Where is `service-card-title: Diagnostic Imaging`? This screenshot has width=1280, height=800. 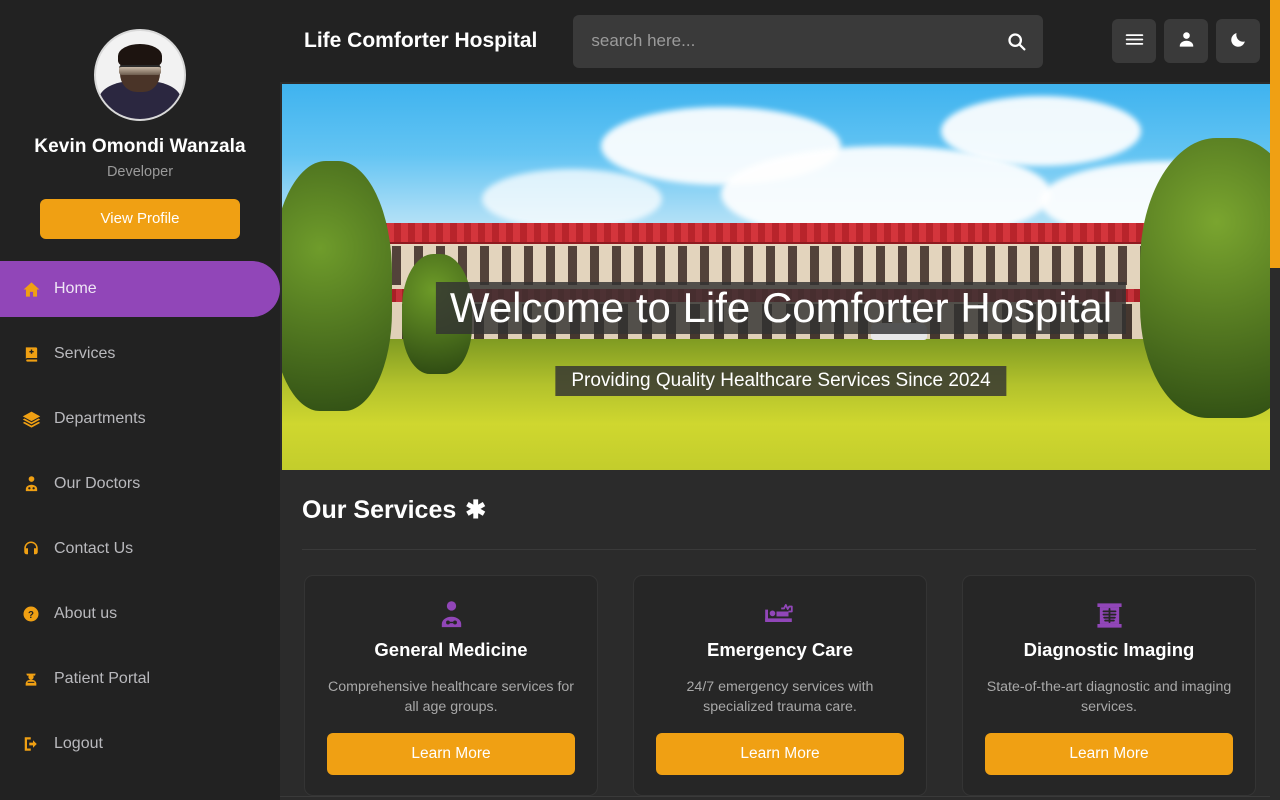
service-card-title: Diagnostic Imaging is located at coordinates (1109, 649).